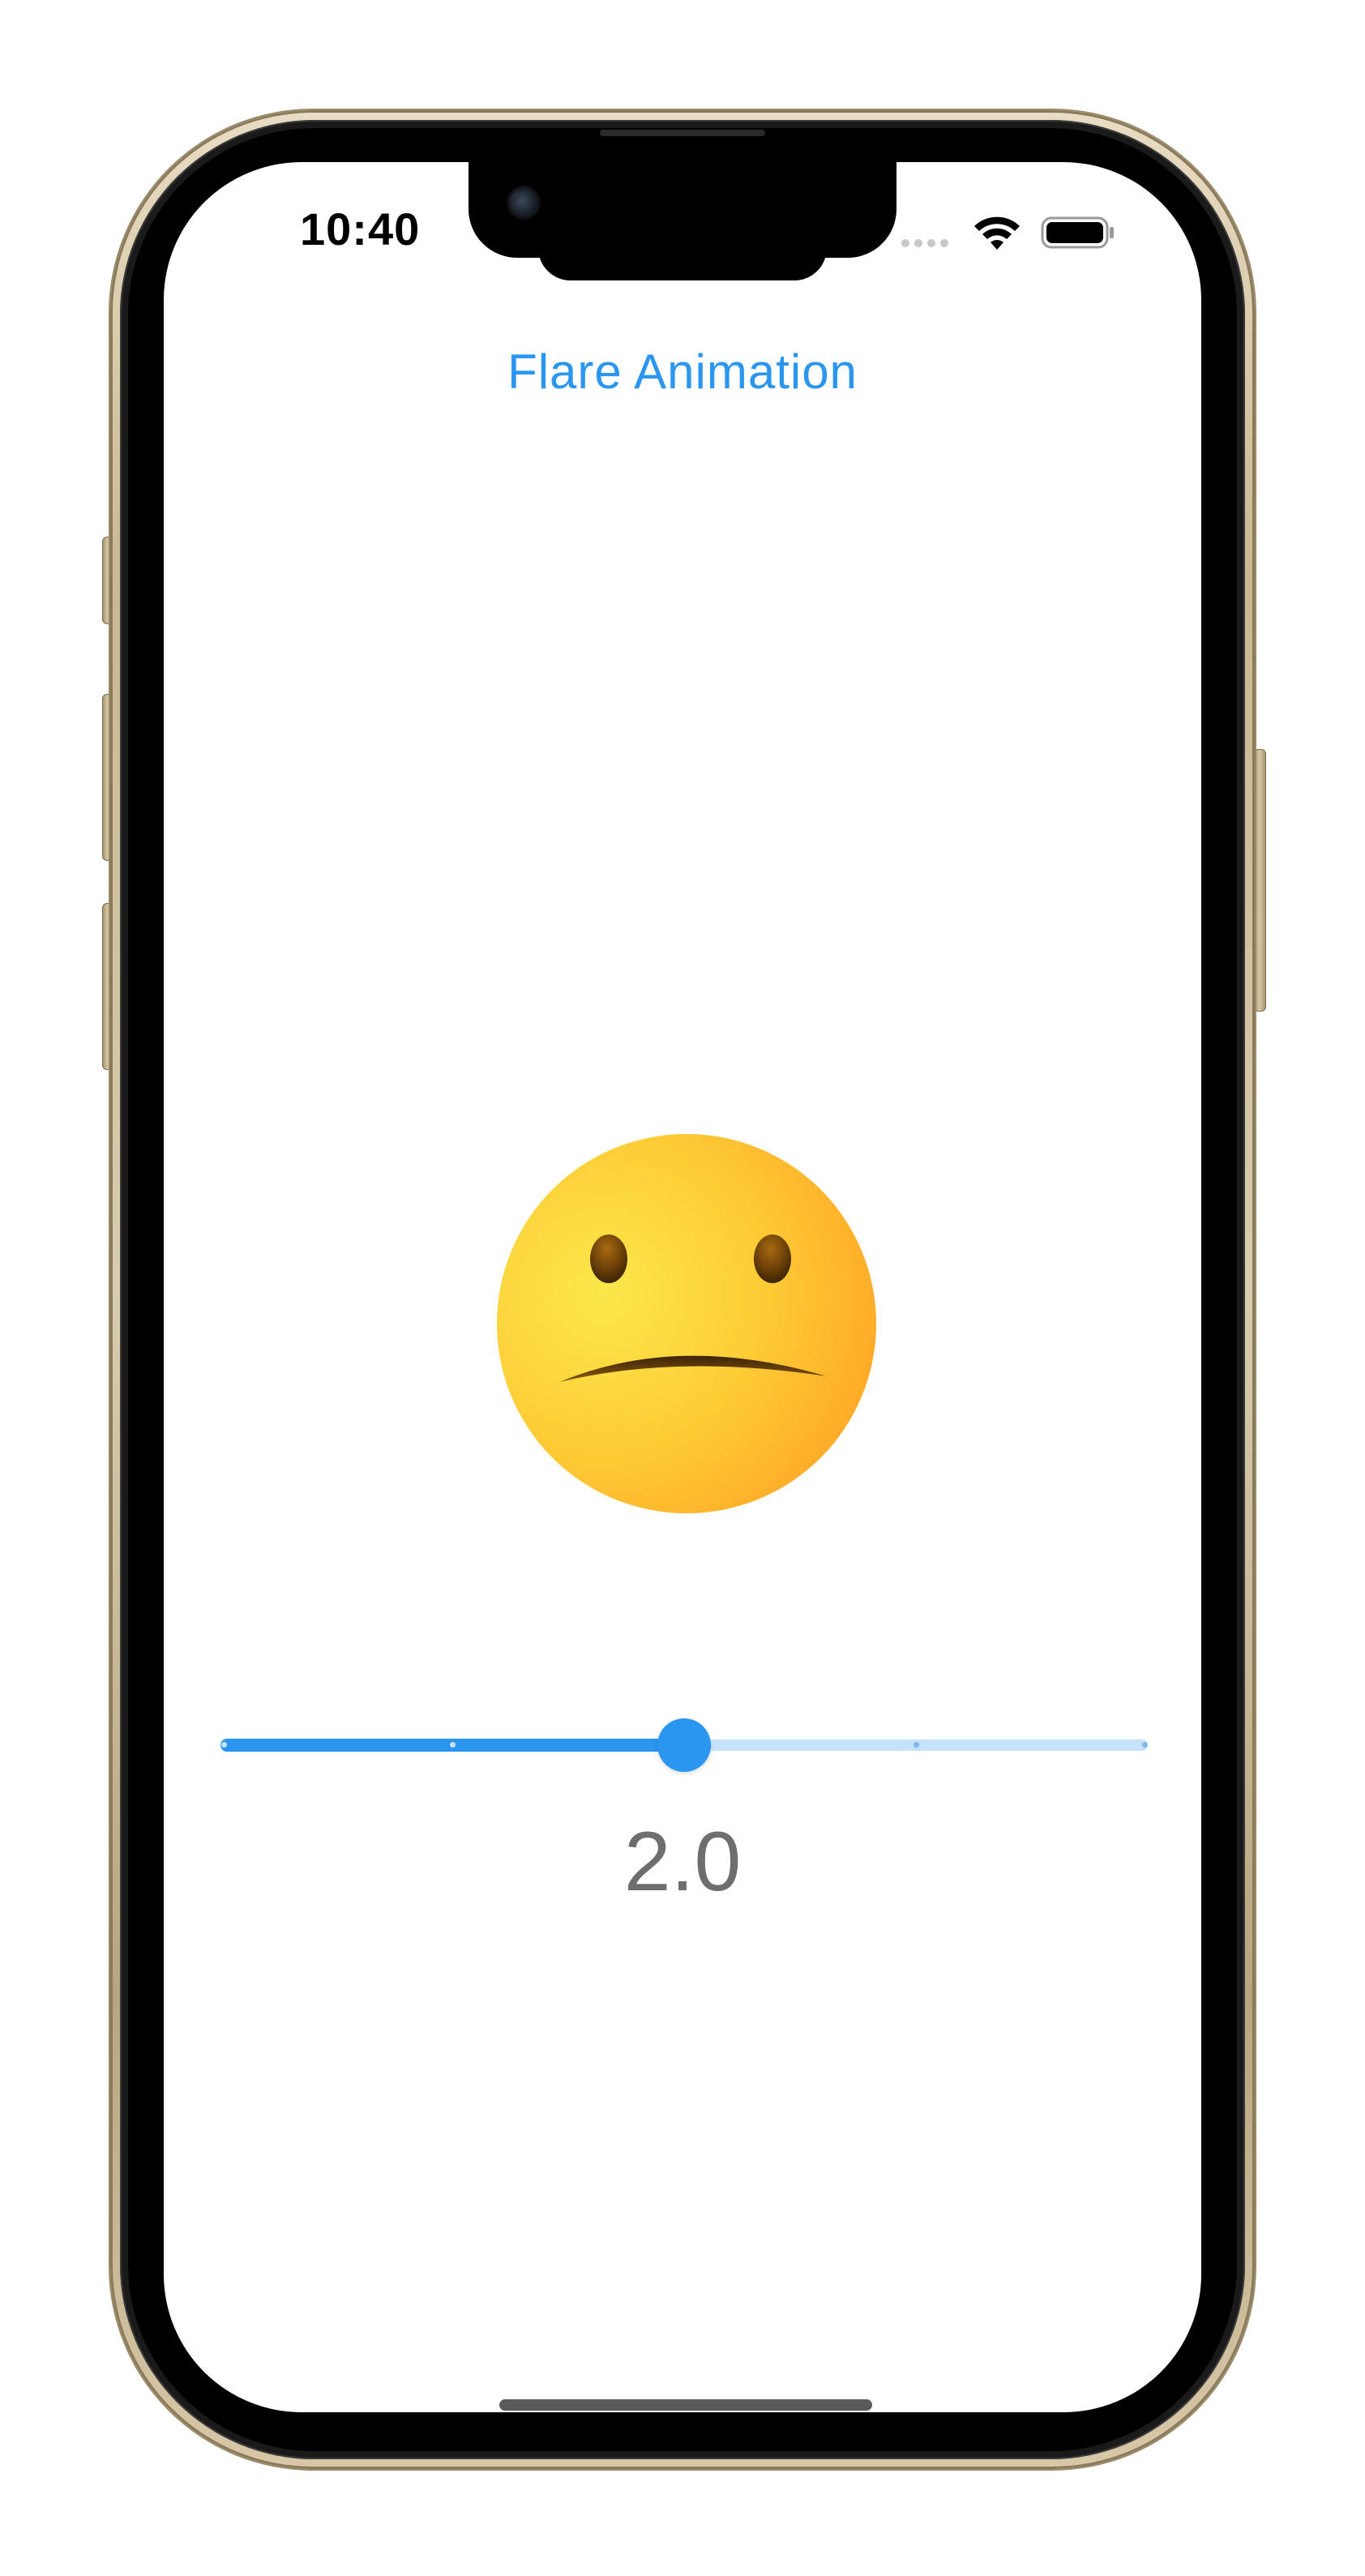 This screenshot has width=1365, height=2576. Describe the element at coordinates (360, 229) in the screenshot. I see `status-time: 10:40` at that location.